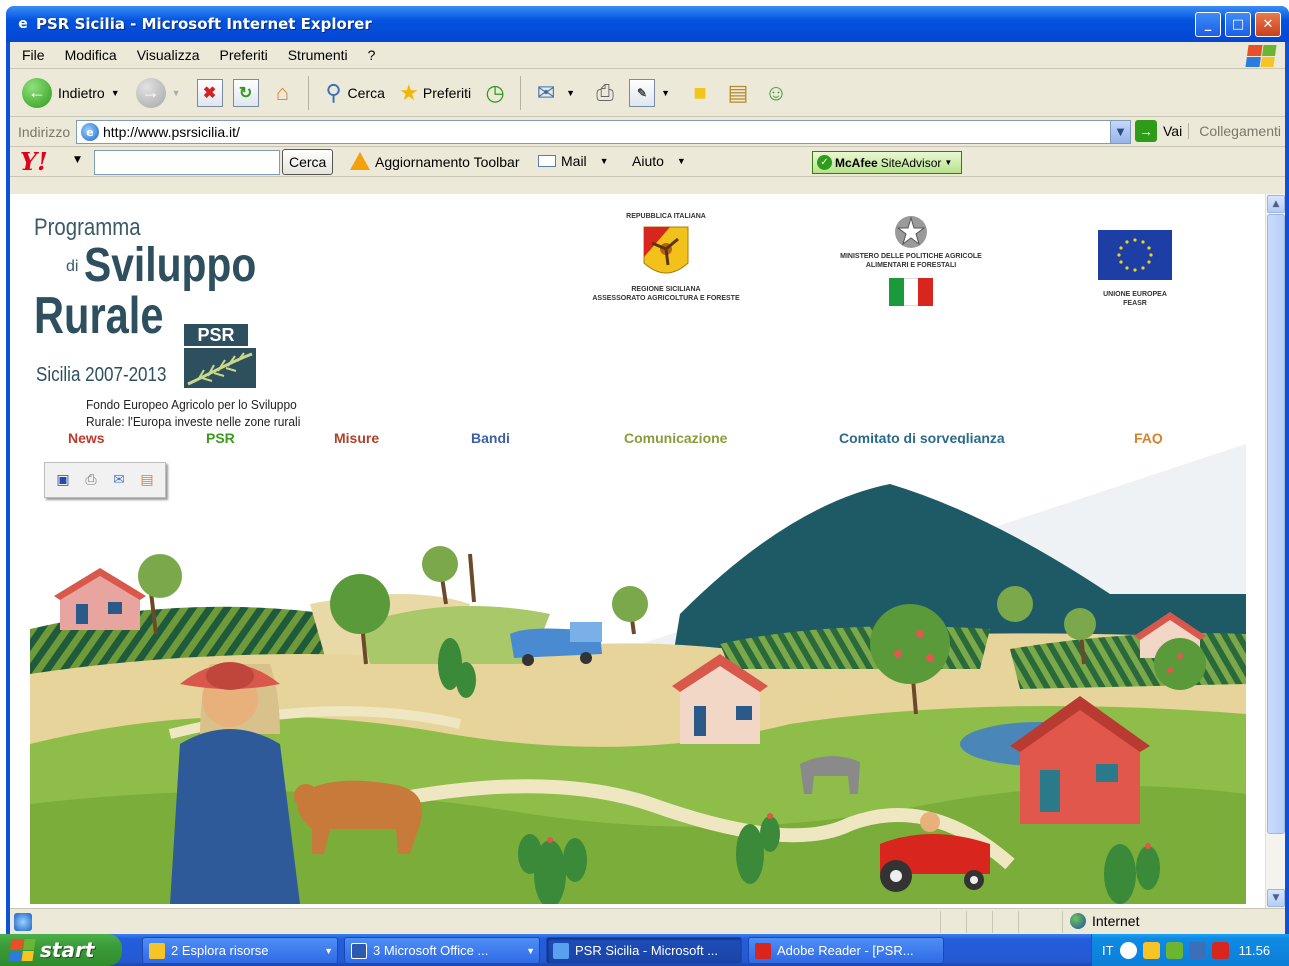  I want to click on messenger-tray-icon, so click(1174, 950).